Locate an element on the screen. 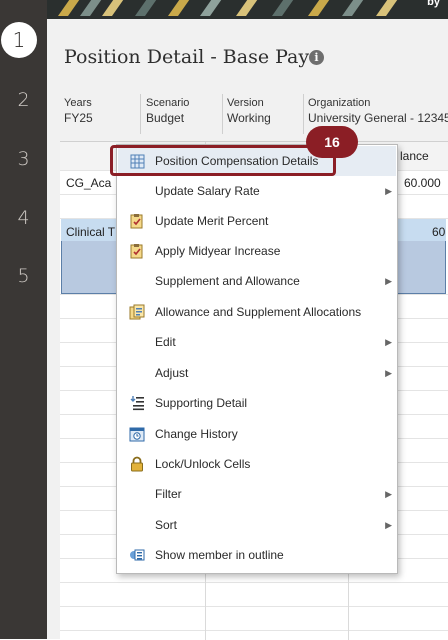  pov-label: Version is located at coordinates (245, 103).